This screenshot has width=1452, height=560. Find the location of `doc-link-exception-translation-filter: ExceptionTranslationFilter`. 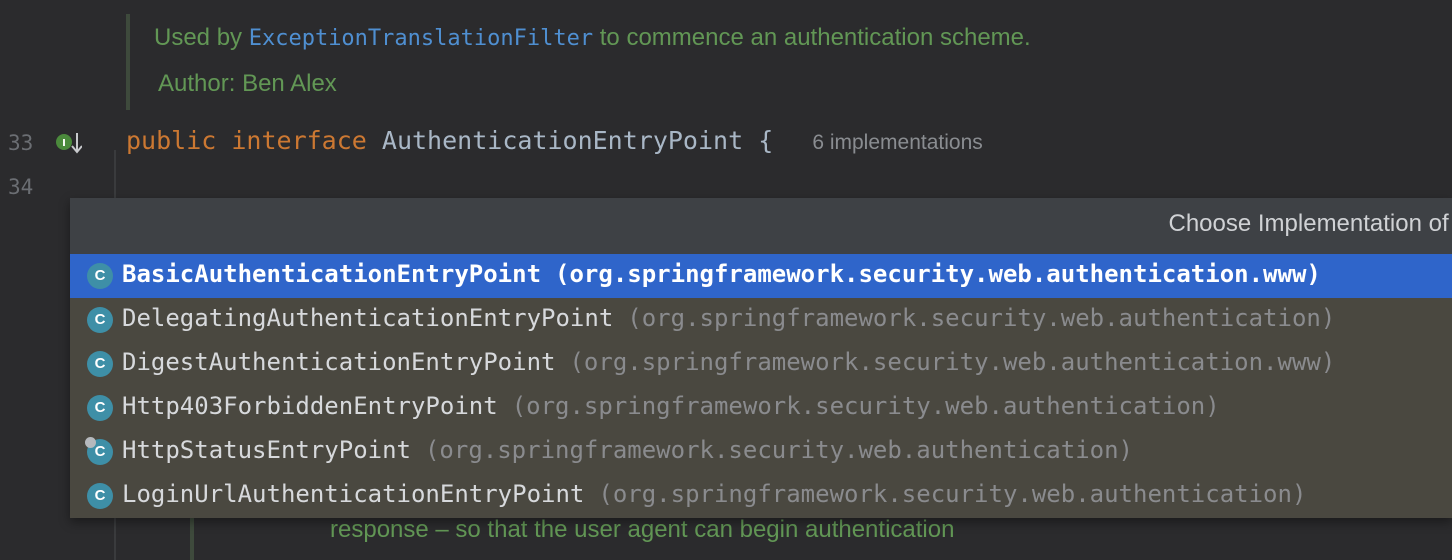

doc-link-exception-translation-filter: ExceptionTranslationFilter is located at coordinates (421, 38).